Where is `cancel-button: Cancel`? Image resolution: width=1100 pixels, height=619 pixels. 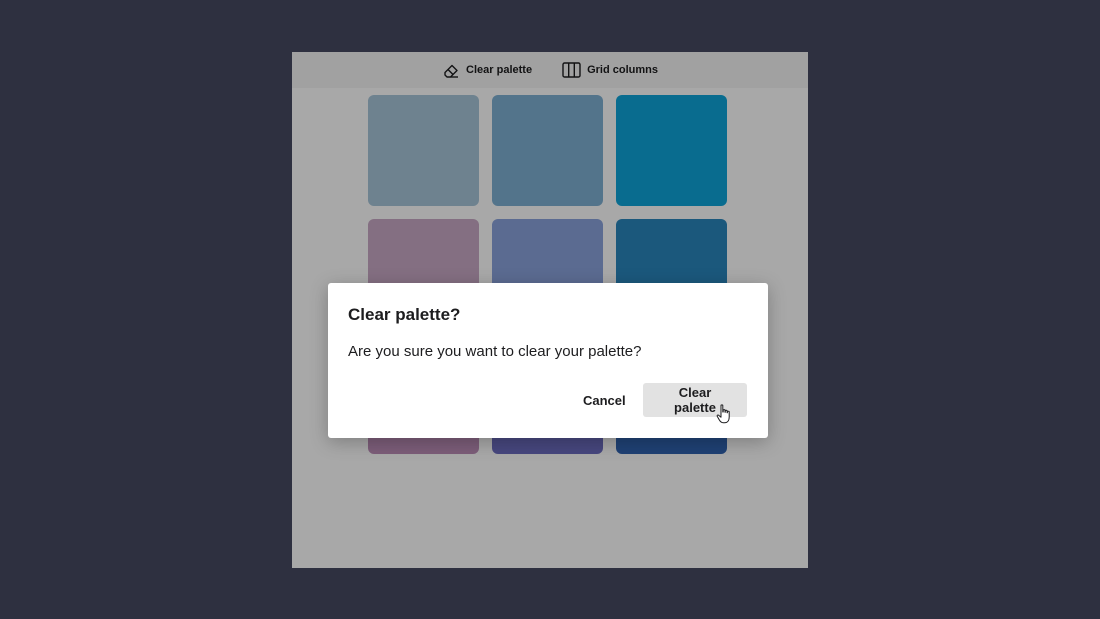 cancel-button: Cancel is located at coordinates (604, 400).